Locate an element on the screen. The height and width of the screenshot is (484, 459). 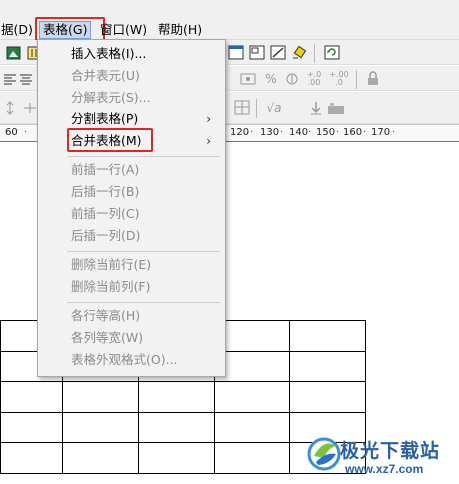
menu-item-label: 分割表格(P) is located at coordinates (105, 118).